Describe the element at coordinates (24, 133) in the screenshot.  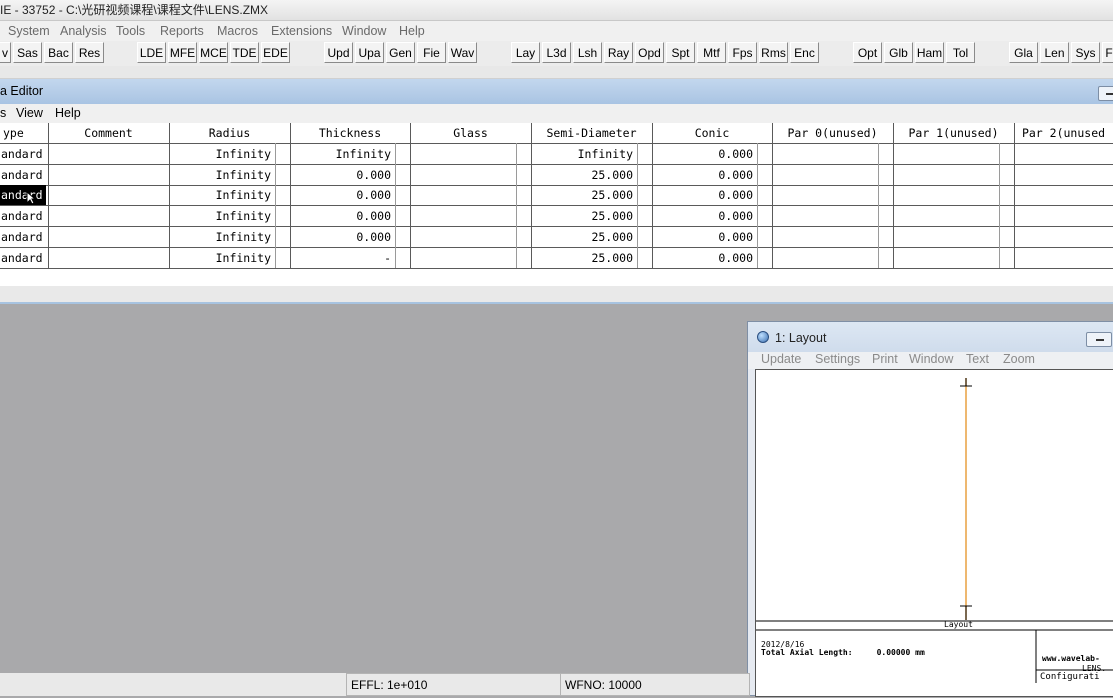
I see `column-header: ype` at that location.